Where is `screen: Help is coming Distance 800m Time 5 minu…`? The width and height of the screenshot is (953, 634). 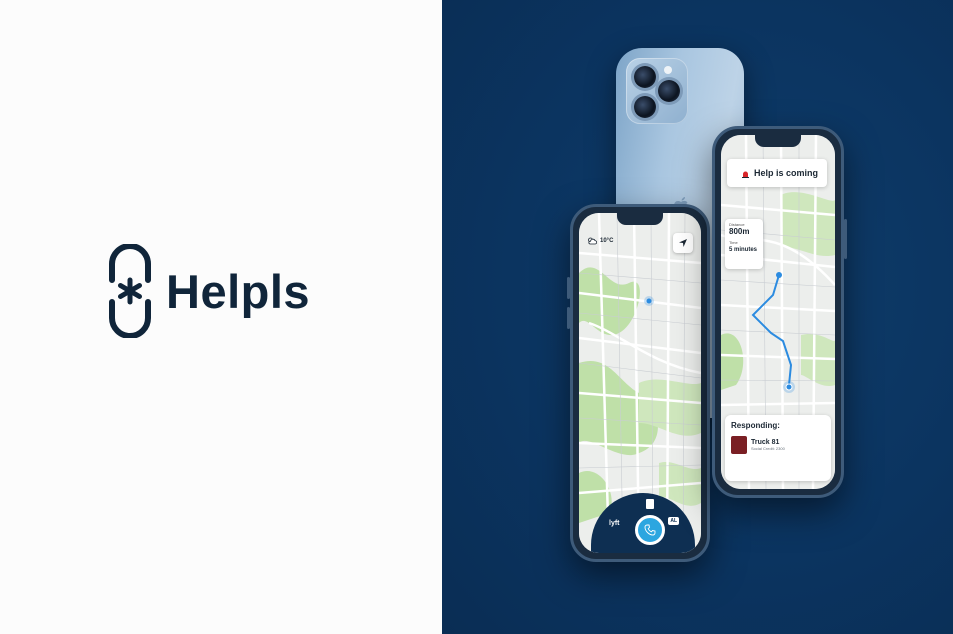 screen: Help is coming Distance 800m Time 5 minu… is located at coordinates (778, 312).